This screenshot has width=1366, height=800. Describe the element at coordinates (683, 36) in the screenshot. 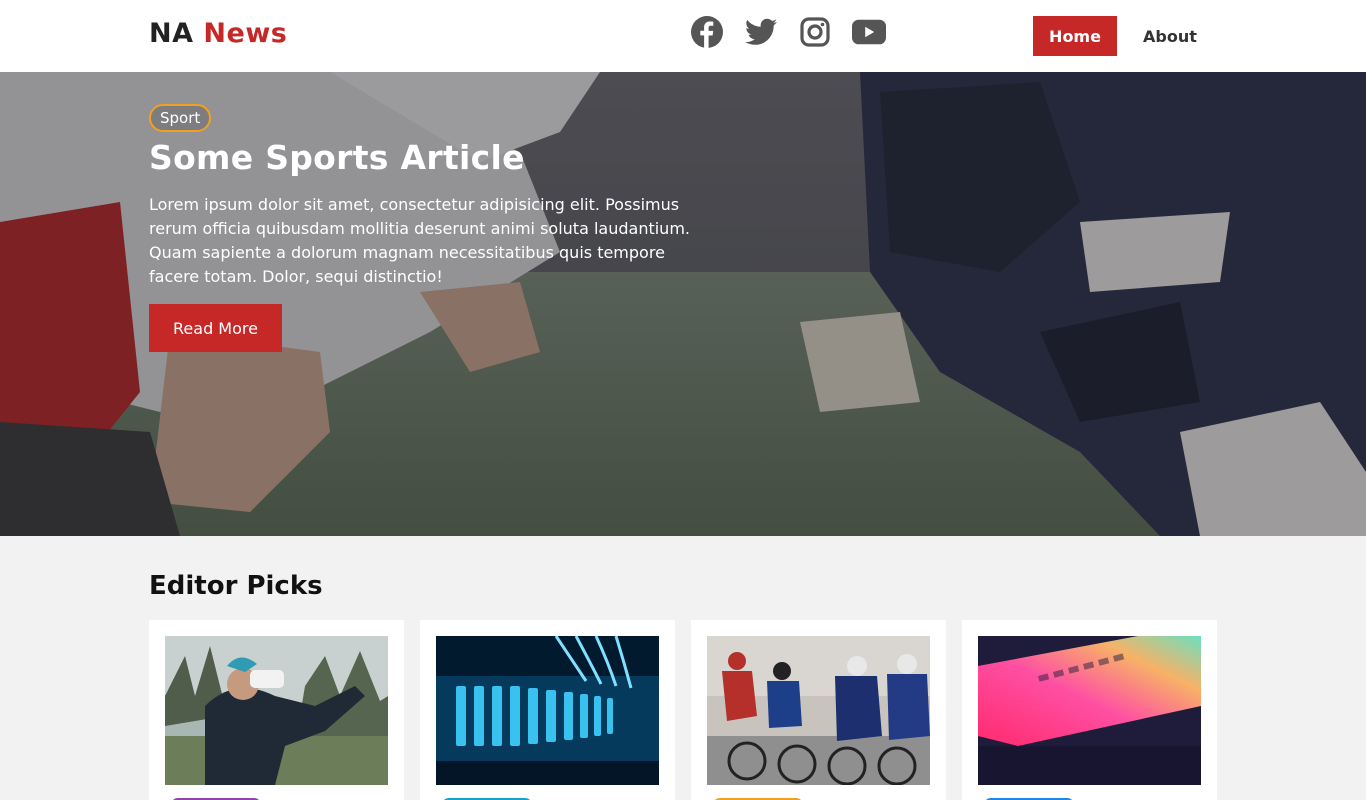

I see `site-header: NA News Home About` at that location.